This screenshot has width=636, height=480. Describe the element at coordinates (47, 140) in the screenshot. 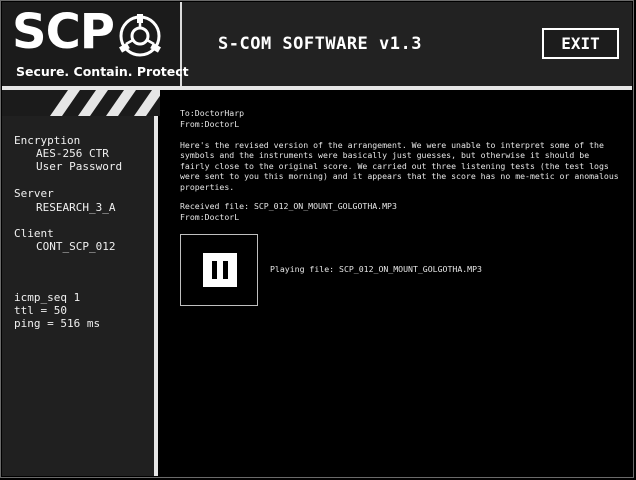

I see `encryption-label: Encryption` at that location.